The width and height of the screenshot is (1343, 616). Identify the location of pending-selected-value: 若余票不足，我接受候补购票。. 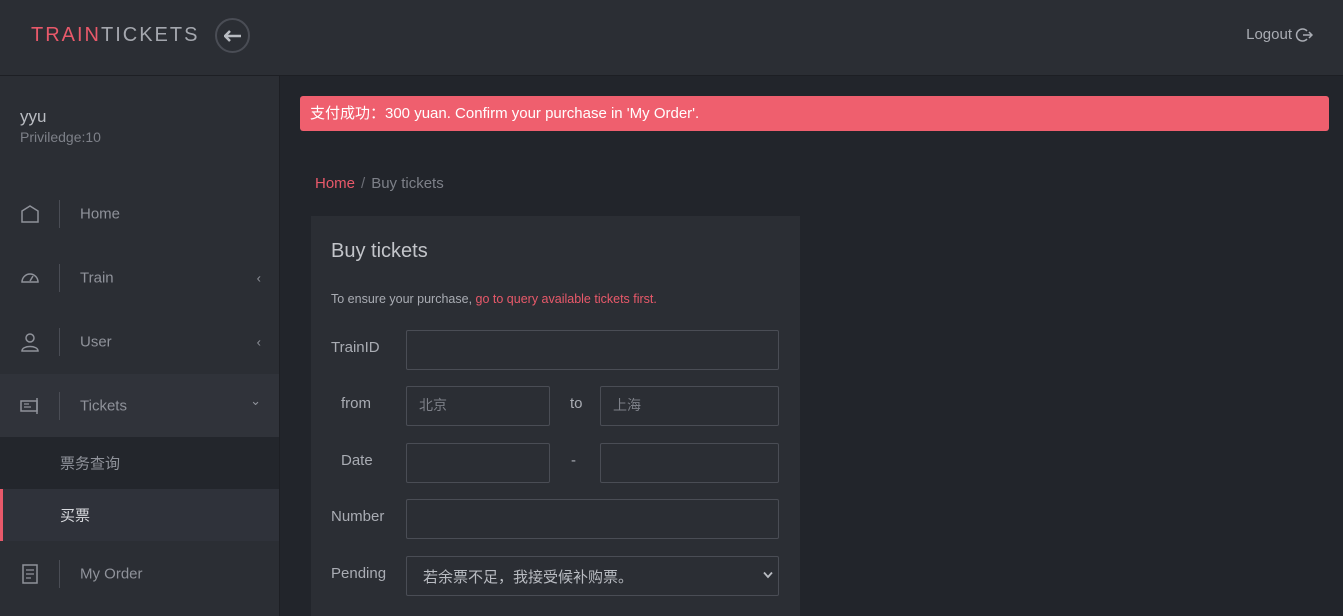
(528, 576).